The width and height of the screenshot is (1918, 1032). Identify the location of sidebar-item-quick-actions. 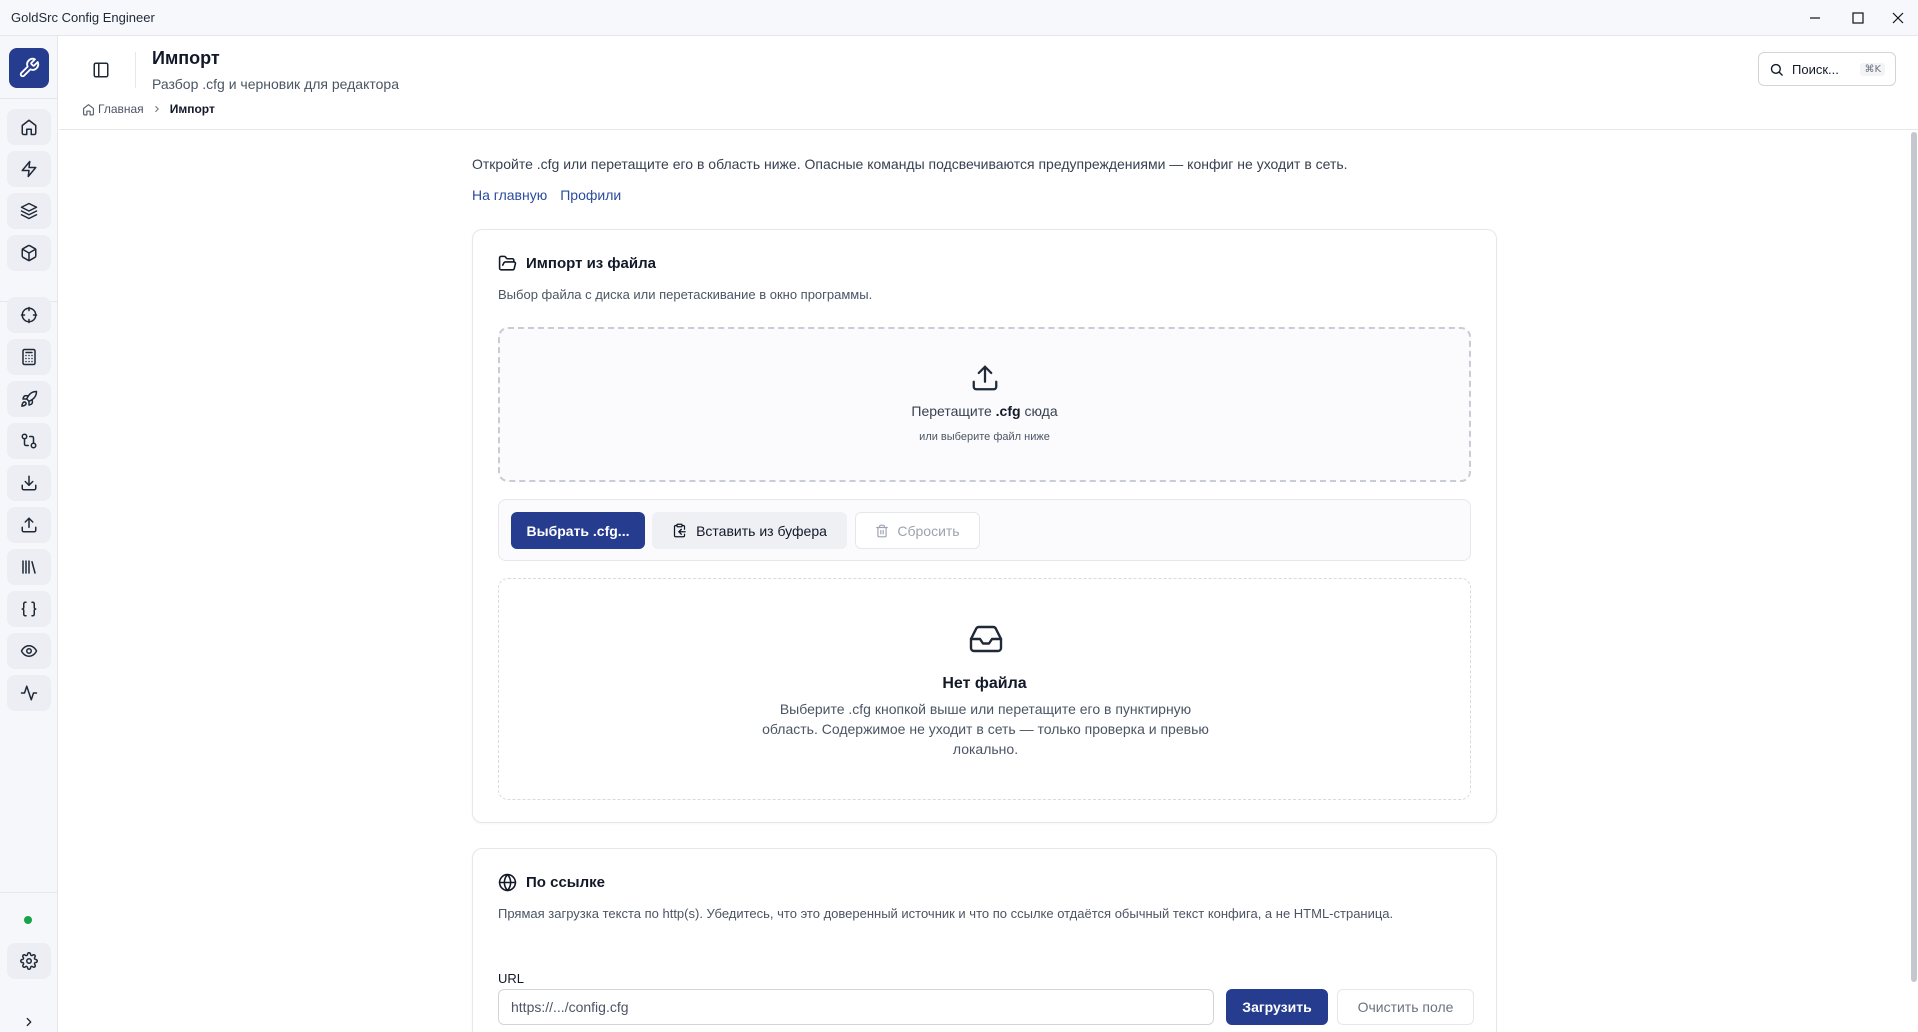
(29, 169).